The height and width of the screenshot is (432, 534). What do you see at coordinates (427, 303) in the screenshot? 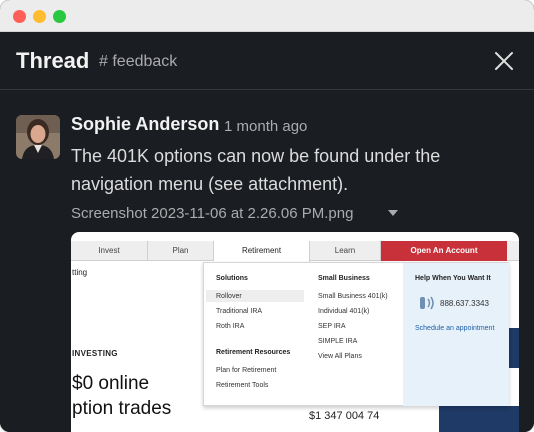
I see `phone-icon` at bounding box center [427, 303].